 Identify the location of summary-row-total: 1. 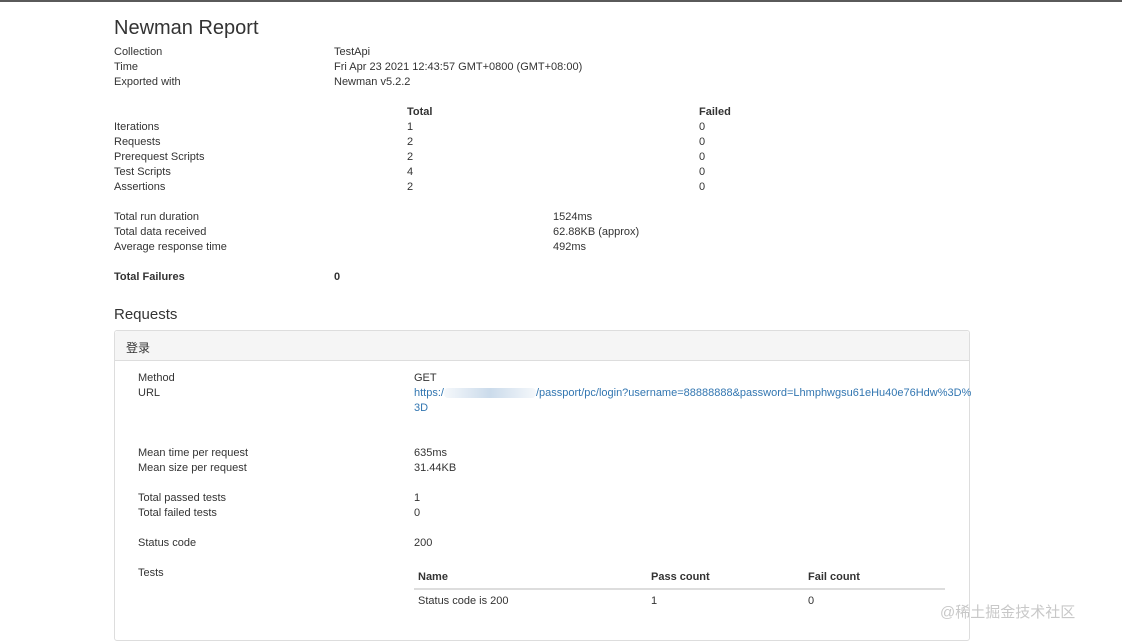
(410, 127).